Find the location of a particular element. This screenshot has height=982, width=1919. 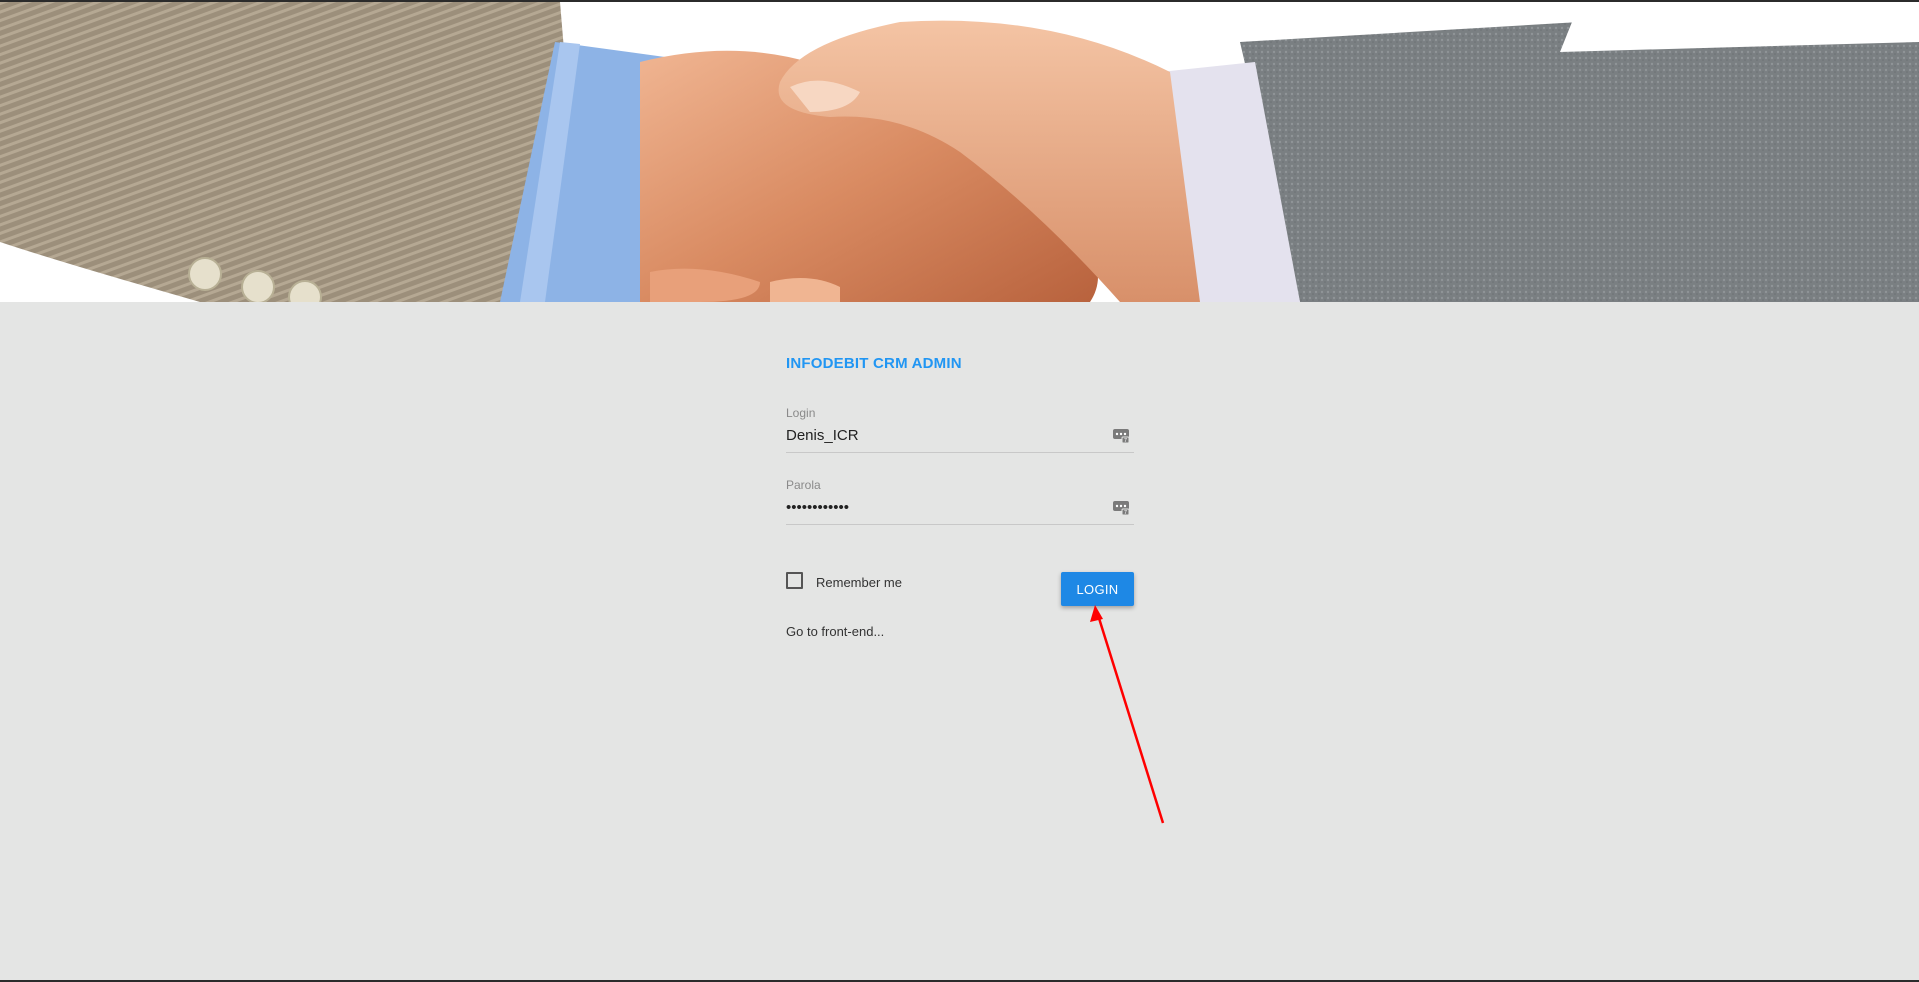

login-input is located at coordinates (941, 435).